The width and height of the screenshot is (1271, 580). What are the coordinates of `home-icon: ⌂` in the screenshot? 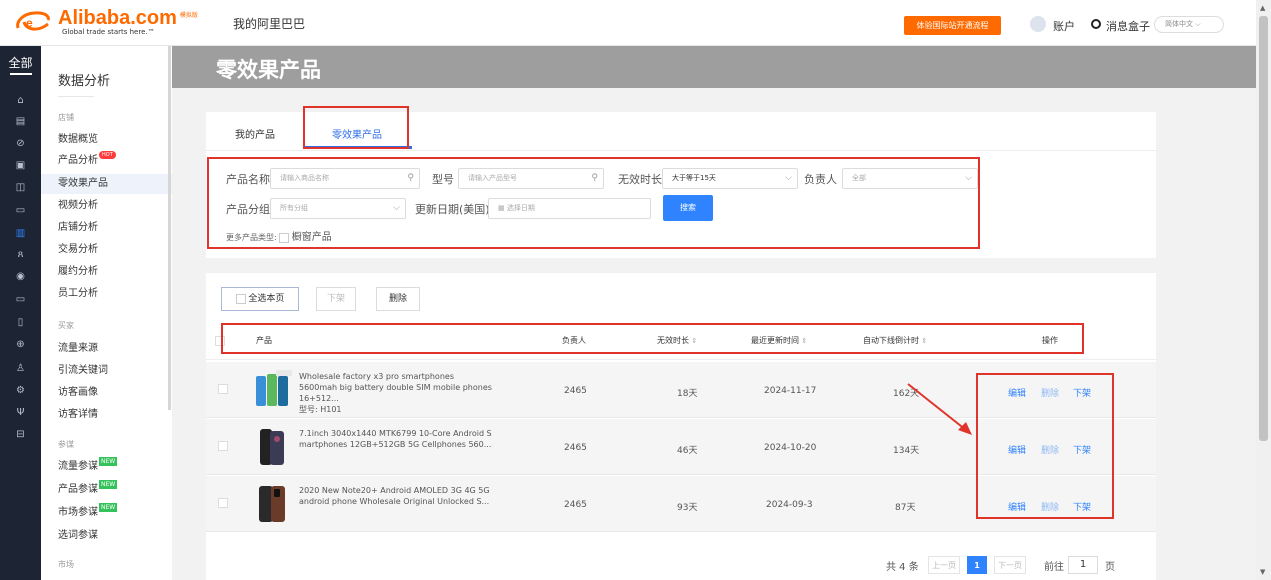 It's located at (20, 100).